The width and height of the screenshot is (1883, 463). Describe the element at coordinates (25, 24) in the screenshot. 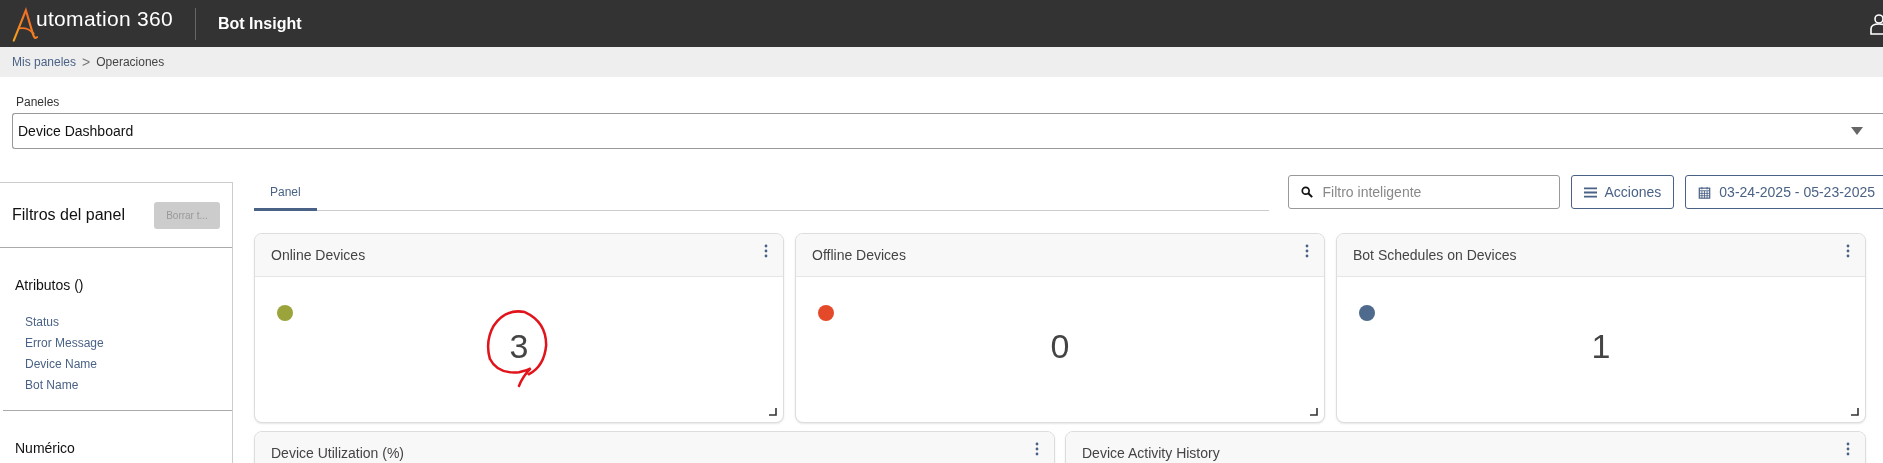

I see `logo-icon` at that location.